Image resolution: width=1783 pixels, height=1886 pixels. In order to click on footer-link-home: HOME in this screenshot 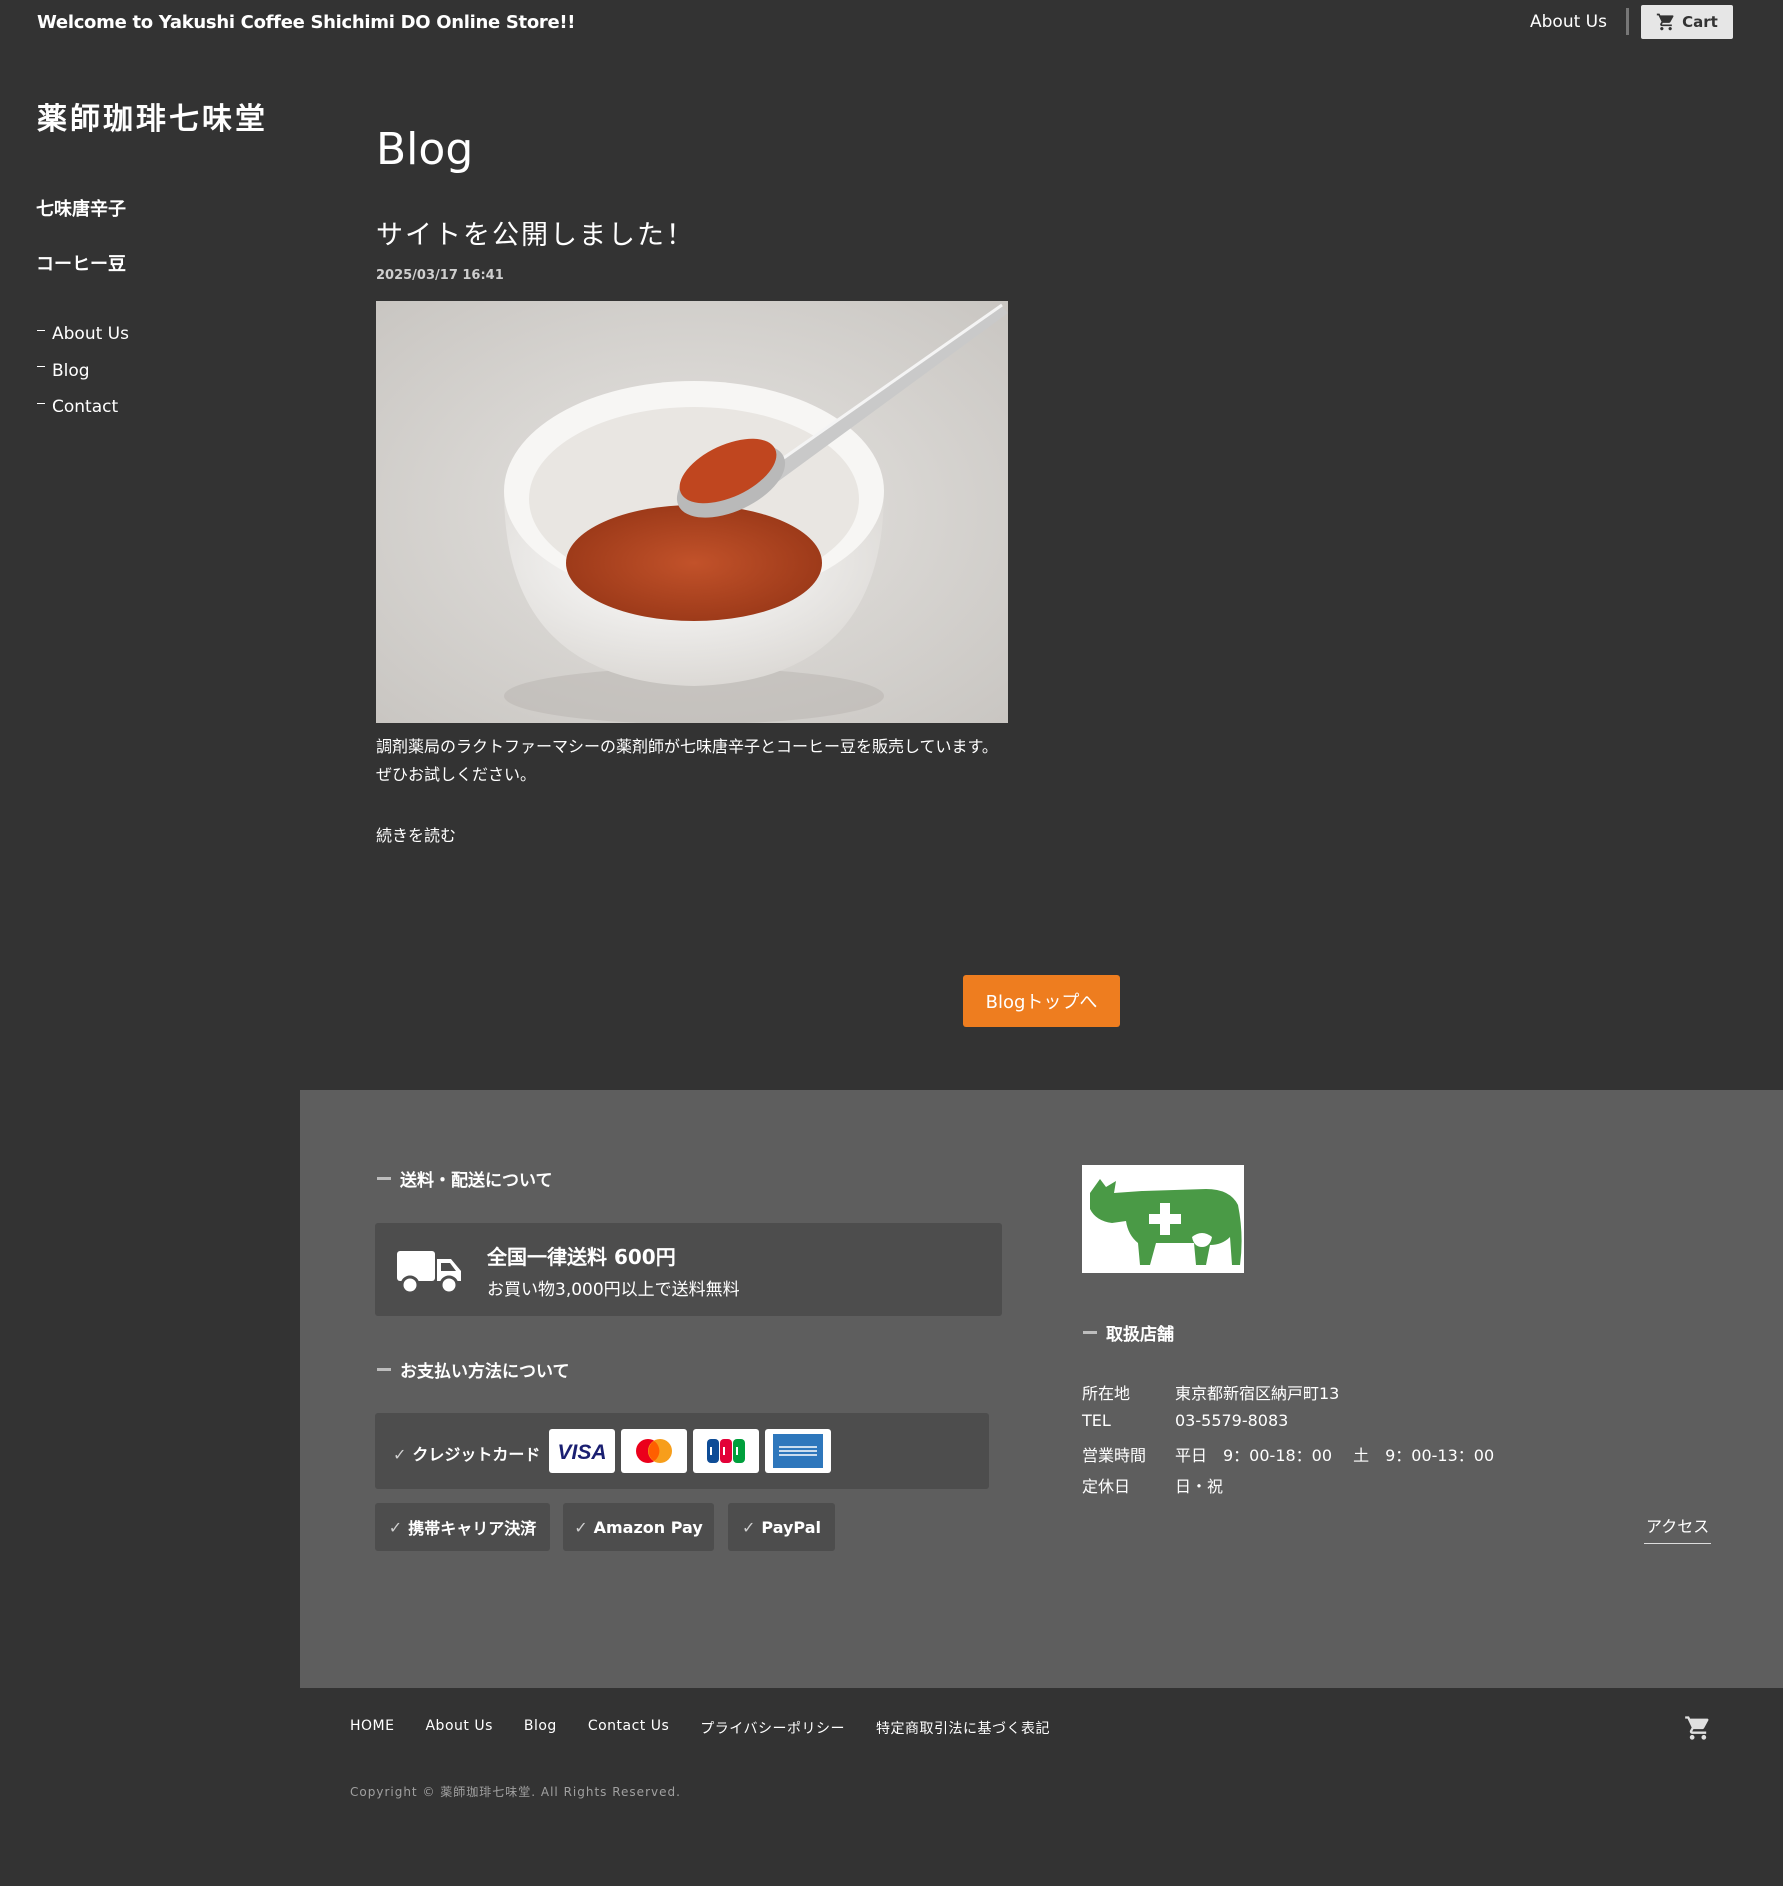, I will do `click(372, 1728)`.